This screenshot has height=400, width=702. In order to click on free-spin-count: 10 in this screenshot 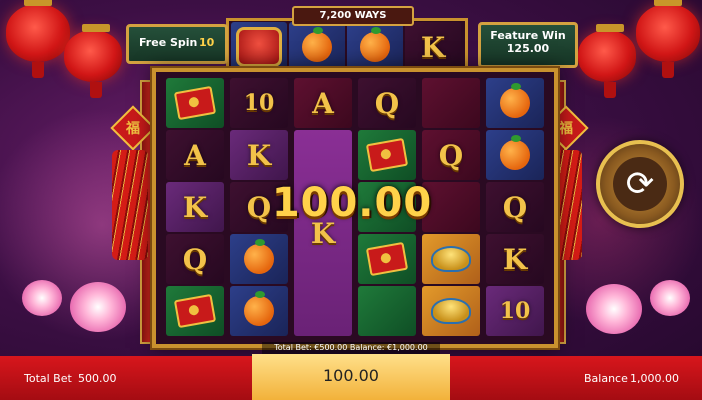, I will do `click(207, 42)`.